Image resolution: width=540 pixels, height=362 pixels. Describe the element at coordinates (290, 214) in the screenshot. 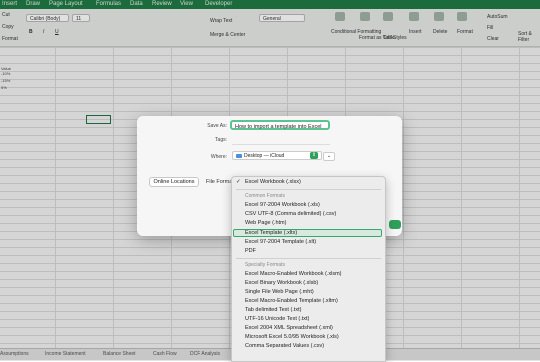

I see `menu-item-csv-utf8: CSV UTF-8 (Comma delimited) (.csv)` at that location.